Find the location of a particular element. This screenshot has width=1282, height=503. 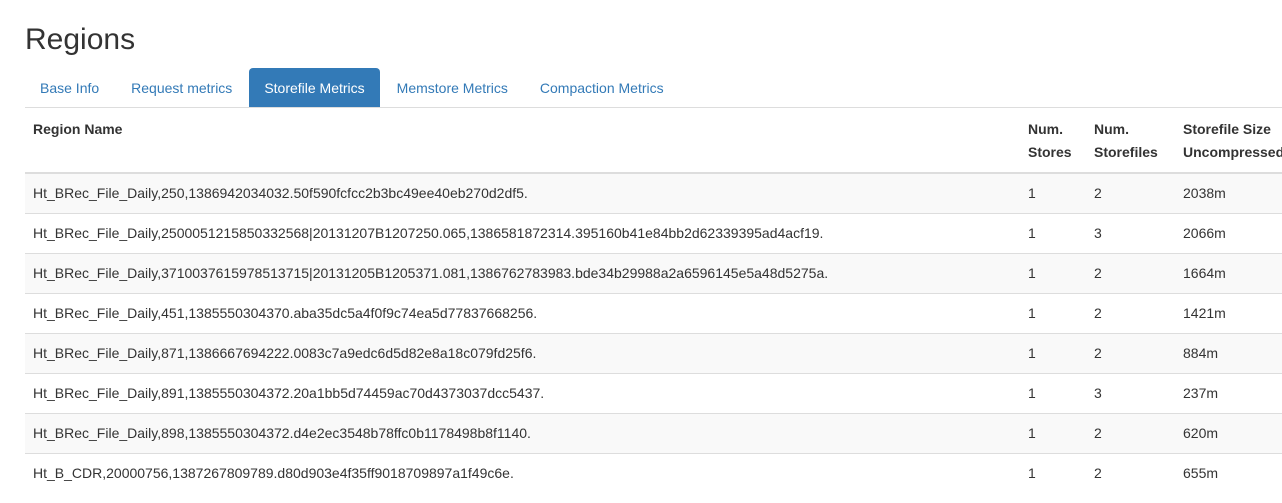

column-header-region-name: Region Name is located at coordinates (522, 141).